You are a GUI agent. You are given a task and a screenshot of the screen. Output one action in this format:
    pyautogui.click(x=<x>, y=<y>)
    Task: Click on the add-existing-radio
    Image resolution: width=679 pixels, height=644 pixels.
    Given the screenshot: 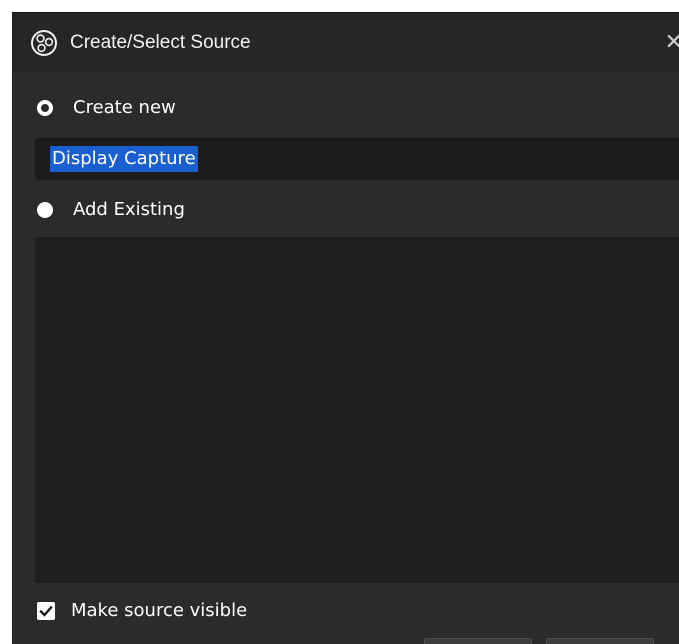 What is the action you would take?
    pyautogui.click(x=45, y=210)
    